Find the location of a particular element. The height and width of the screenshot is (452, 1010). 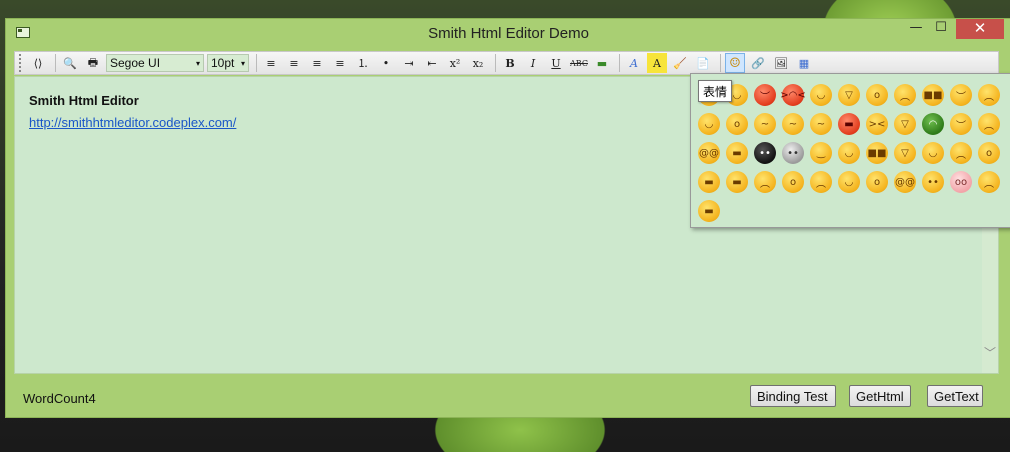

horizontal-line-icon: ▬ is located at coordinates (602, 63).